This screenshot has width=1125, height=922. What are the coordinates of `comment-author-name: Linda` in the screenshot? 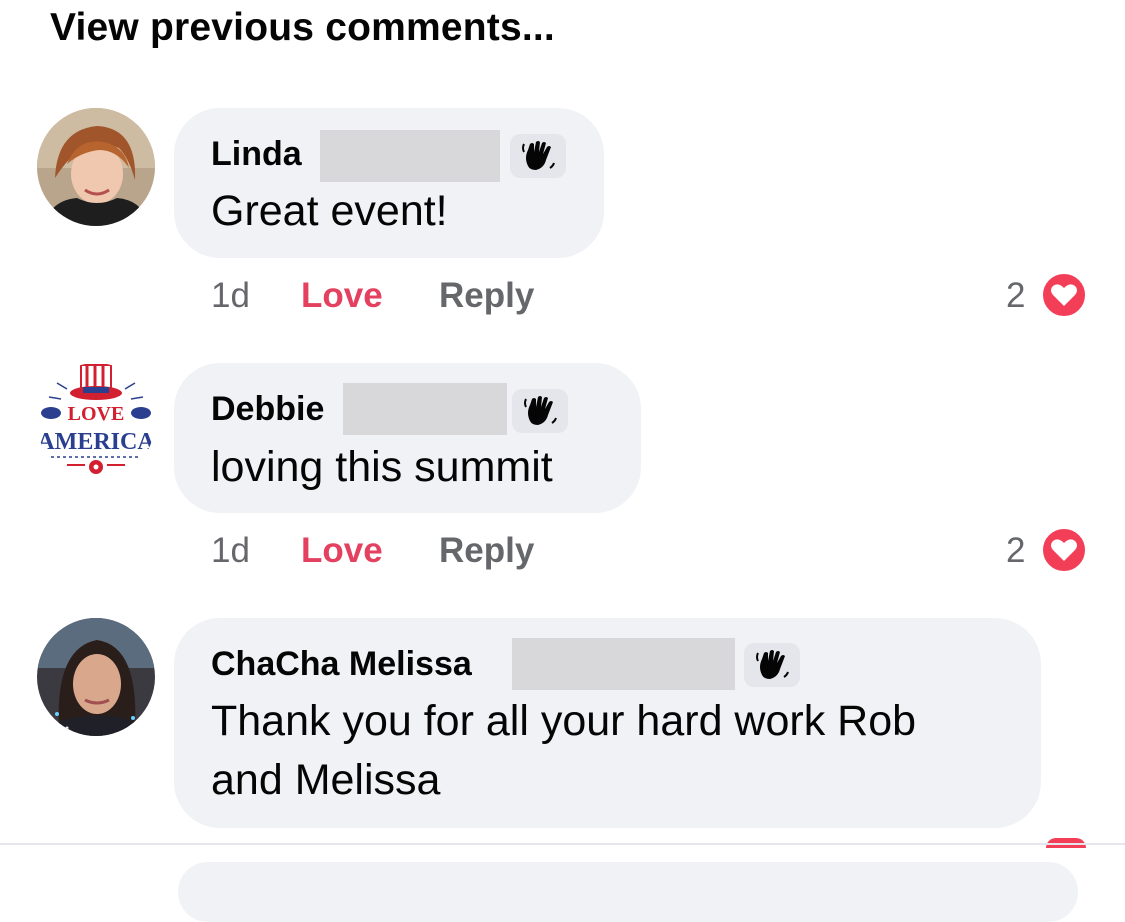 It's located at (256, 154).